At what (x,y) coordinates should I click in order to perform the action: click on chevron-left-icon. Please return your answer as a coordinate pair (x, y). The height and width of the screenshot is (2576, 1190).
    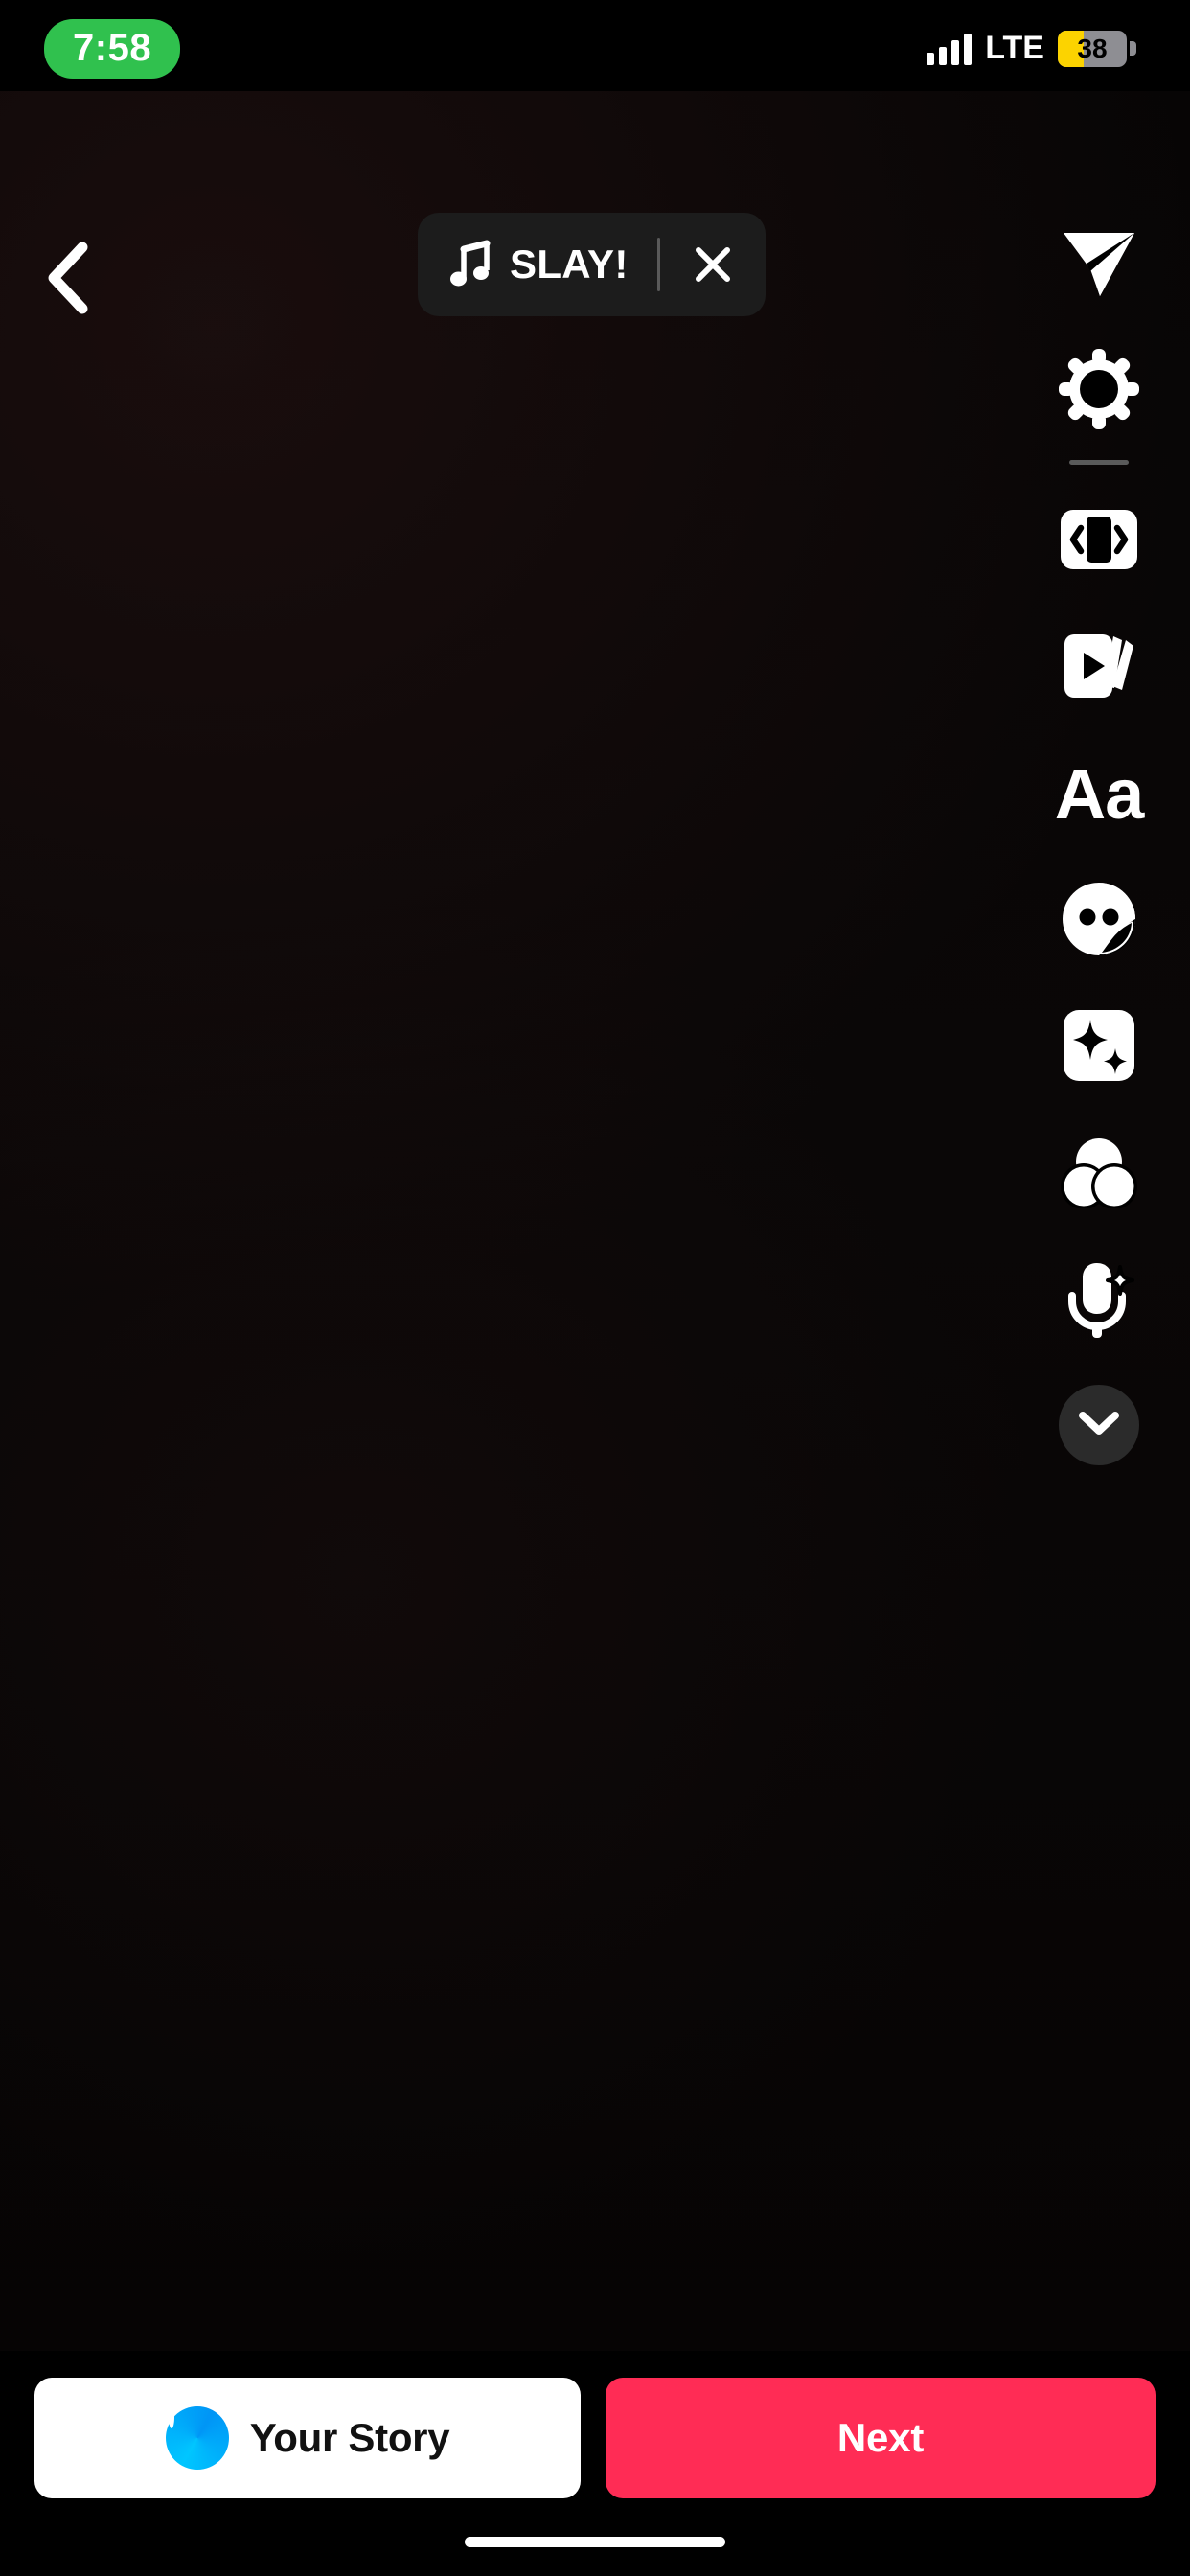
    Looking at the image, I should click on (67, 278).